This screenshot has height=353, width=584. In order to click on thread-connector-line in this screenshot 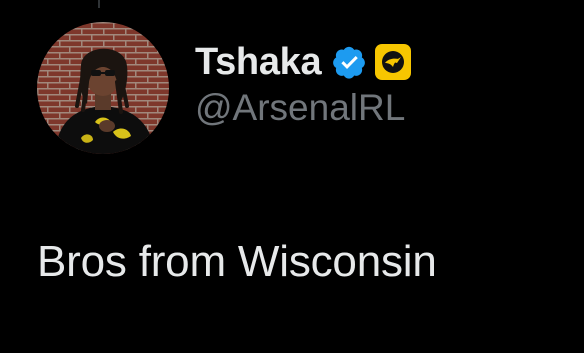, I will do `click(99, 4)`.